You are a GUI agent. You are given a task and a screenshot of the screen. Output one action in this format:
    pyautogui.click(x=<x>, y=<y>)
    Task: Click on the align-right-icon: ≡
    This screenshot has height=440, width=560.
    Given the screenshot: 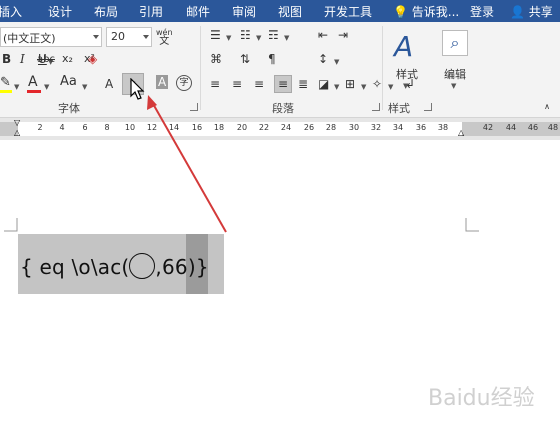 What is the action you would take?
    pyautogui.click(x=259, y=84)
    